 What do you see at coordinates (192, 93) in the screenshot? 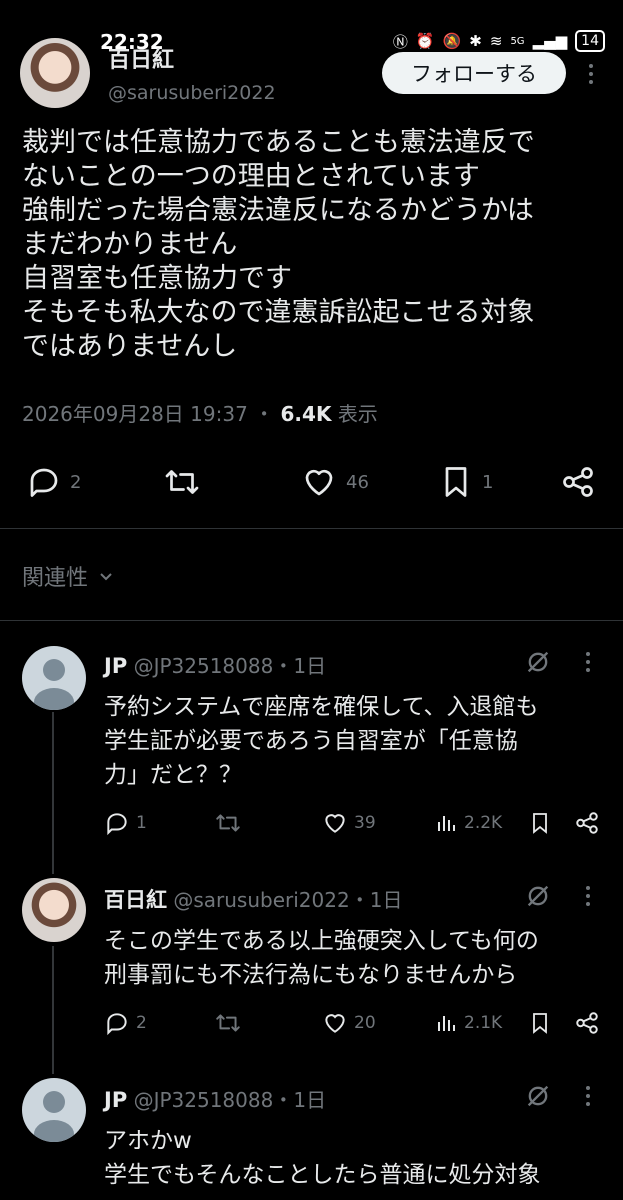
I see `author-handle: @sarusuberi2022` at bounding box center [192, 93].